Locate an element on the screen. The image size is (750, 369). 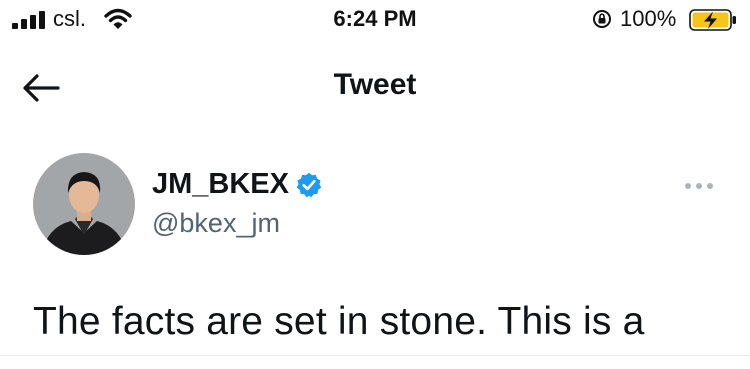
navigation-bar: Tweet is located at coordinates (375, 85).